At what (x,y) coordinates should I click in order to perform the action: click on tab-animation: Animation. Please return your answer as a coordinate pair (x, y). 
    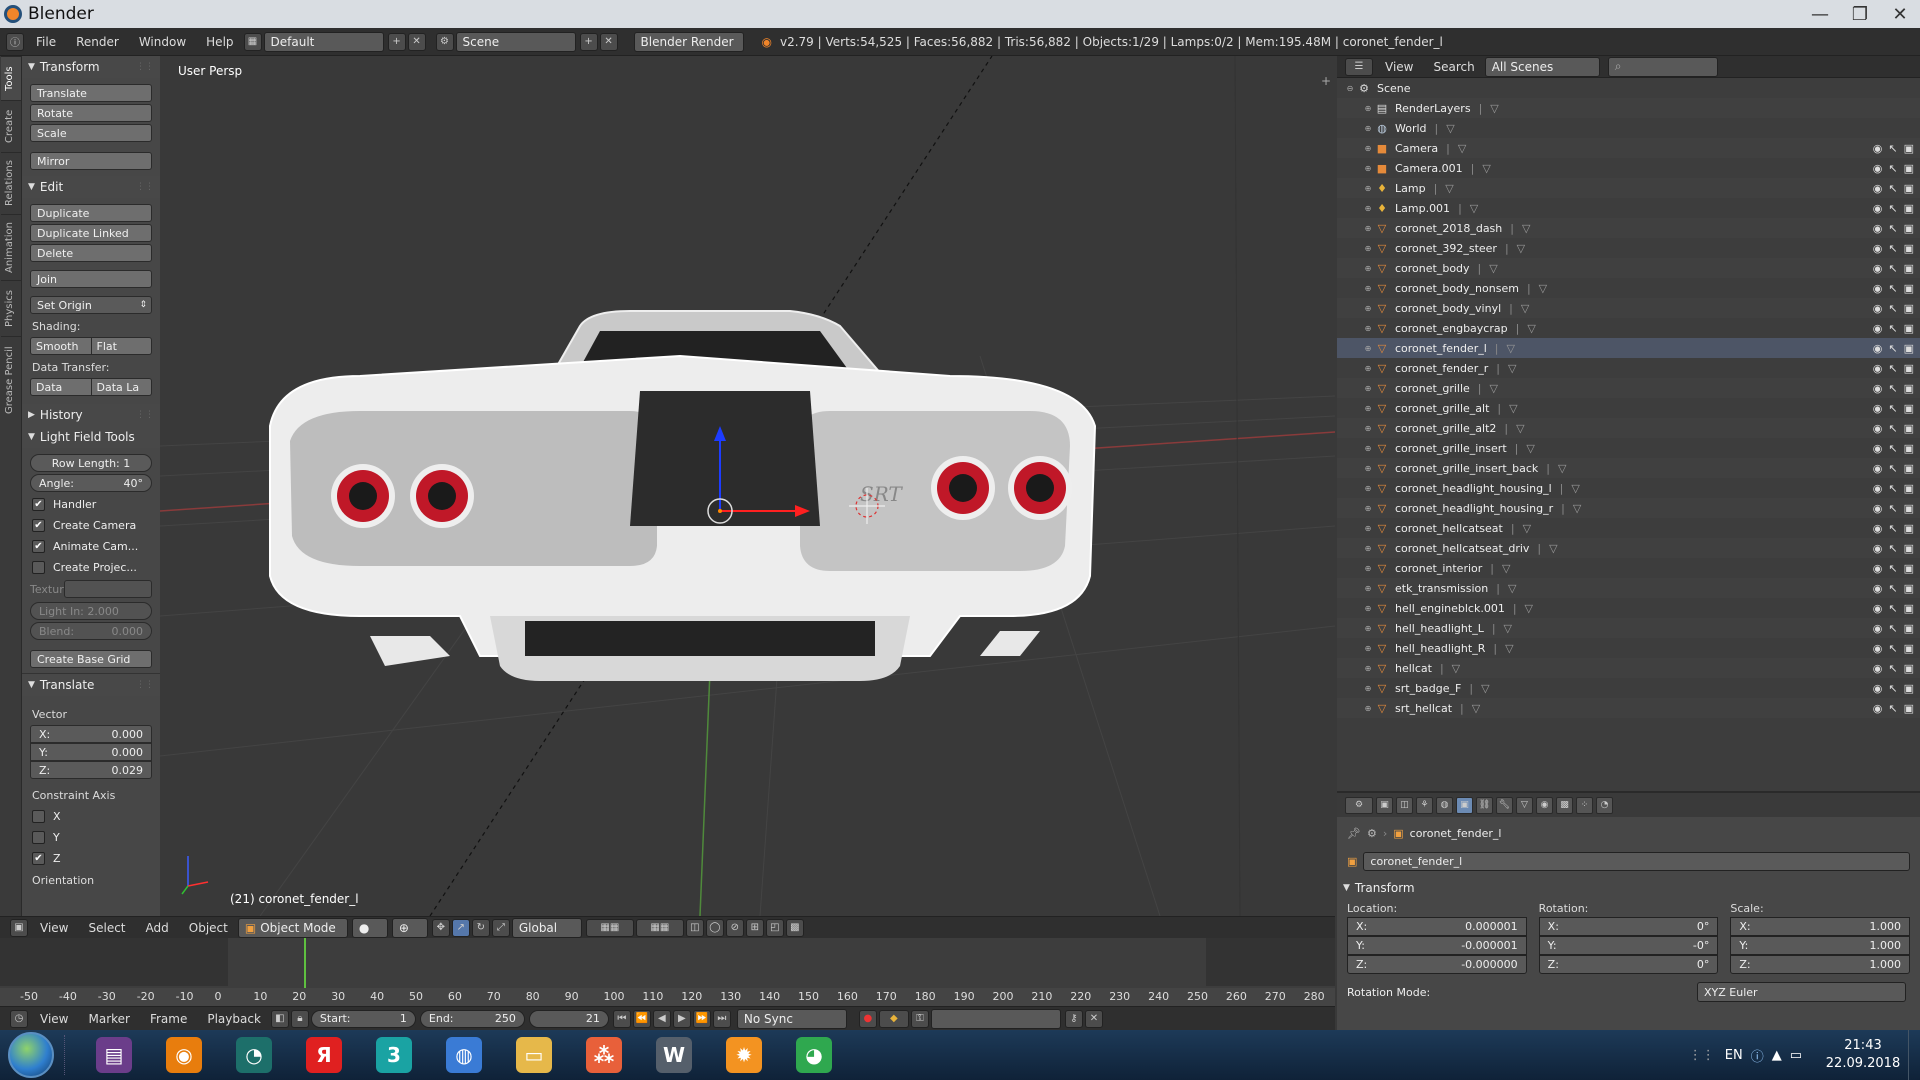
    Looking at the image, I should click on (10, 247).